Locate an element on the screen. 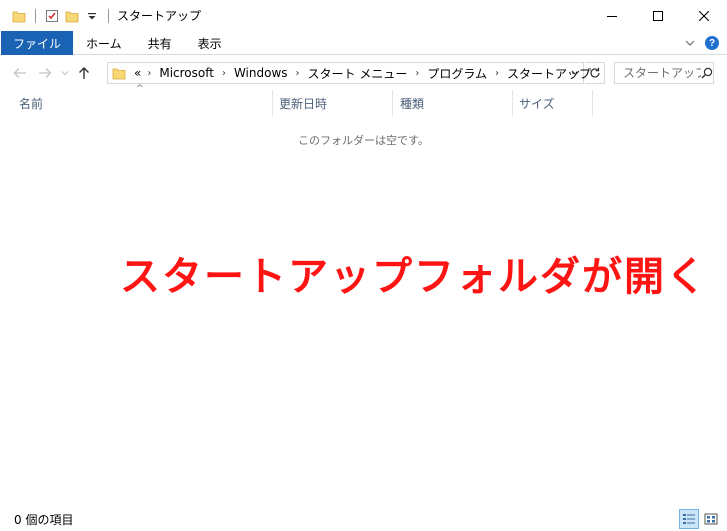  arrow-left-icon is located at coordinates (19, 72).